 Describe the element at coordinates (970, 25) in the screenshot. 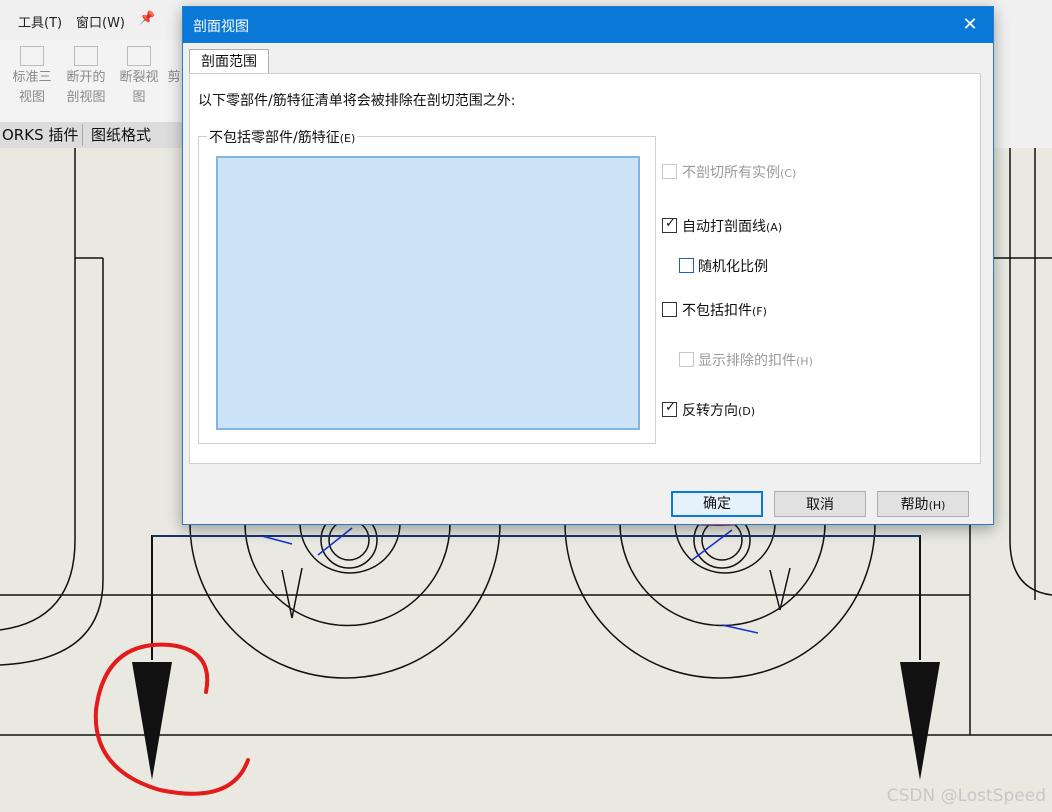

I see `close-icon: ✕` at that location.